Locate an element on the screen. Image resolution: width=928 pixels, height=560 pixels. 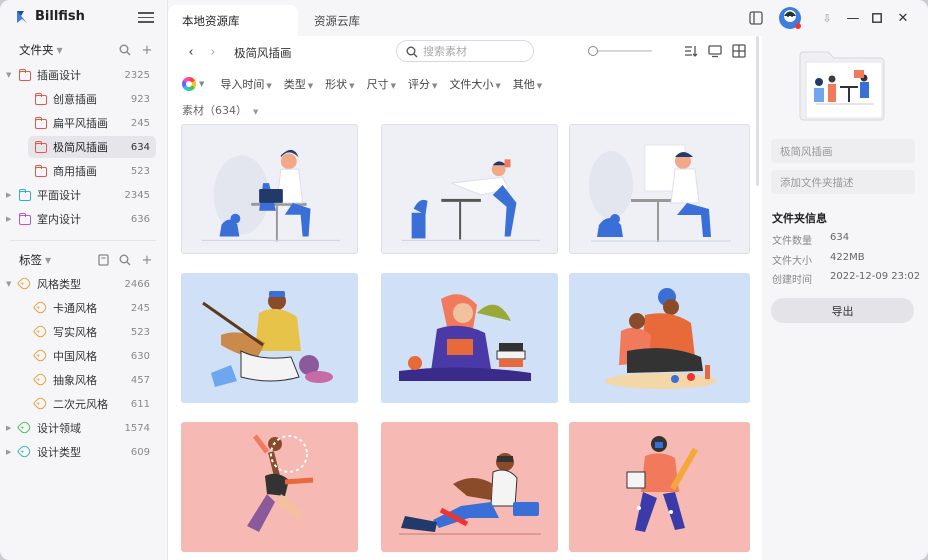
folder-description-field: 添加文件夹描述 is located at coordinates (843, 182).